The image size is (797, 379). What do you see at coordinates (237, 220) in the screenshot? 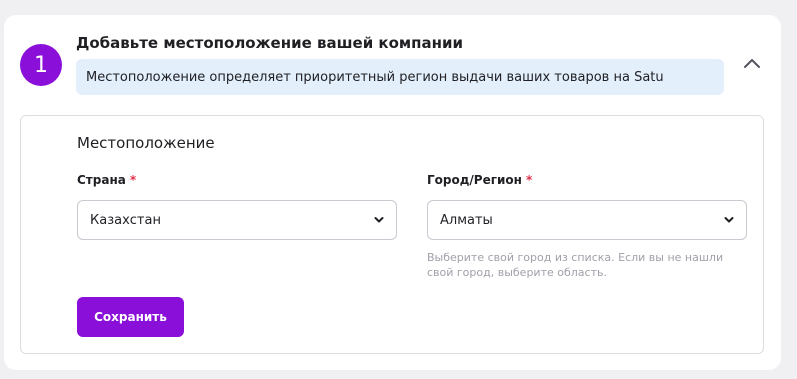
I see `country-select: Казахстан` at bounding box center [237, 220].